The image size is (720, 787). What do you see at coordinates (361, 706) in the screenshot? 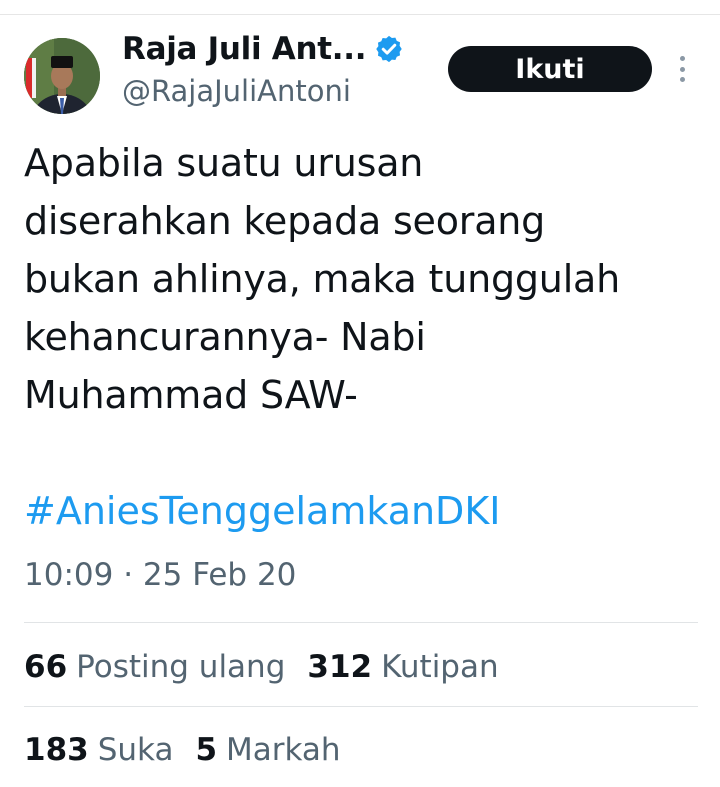
I see `stats-divider-middle` at bounding box center [361, 706].